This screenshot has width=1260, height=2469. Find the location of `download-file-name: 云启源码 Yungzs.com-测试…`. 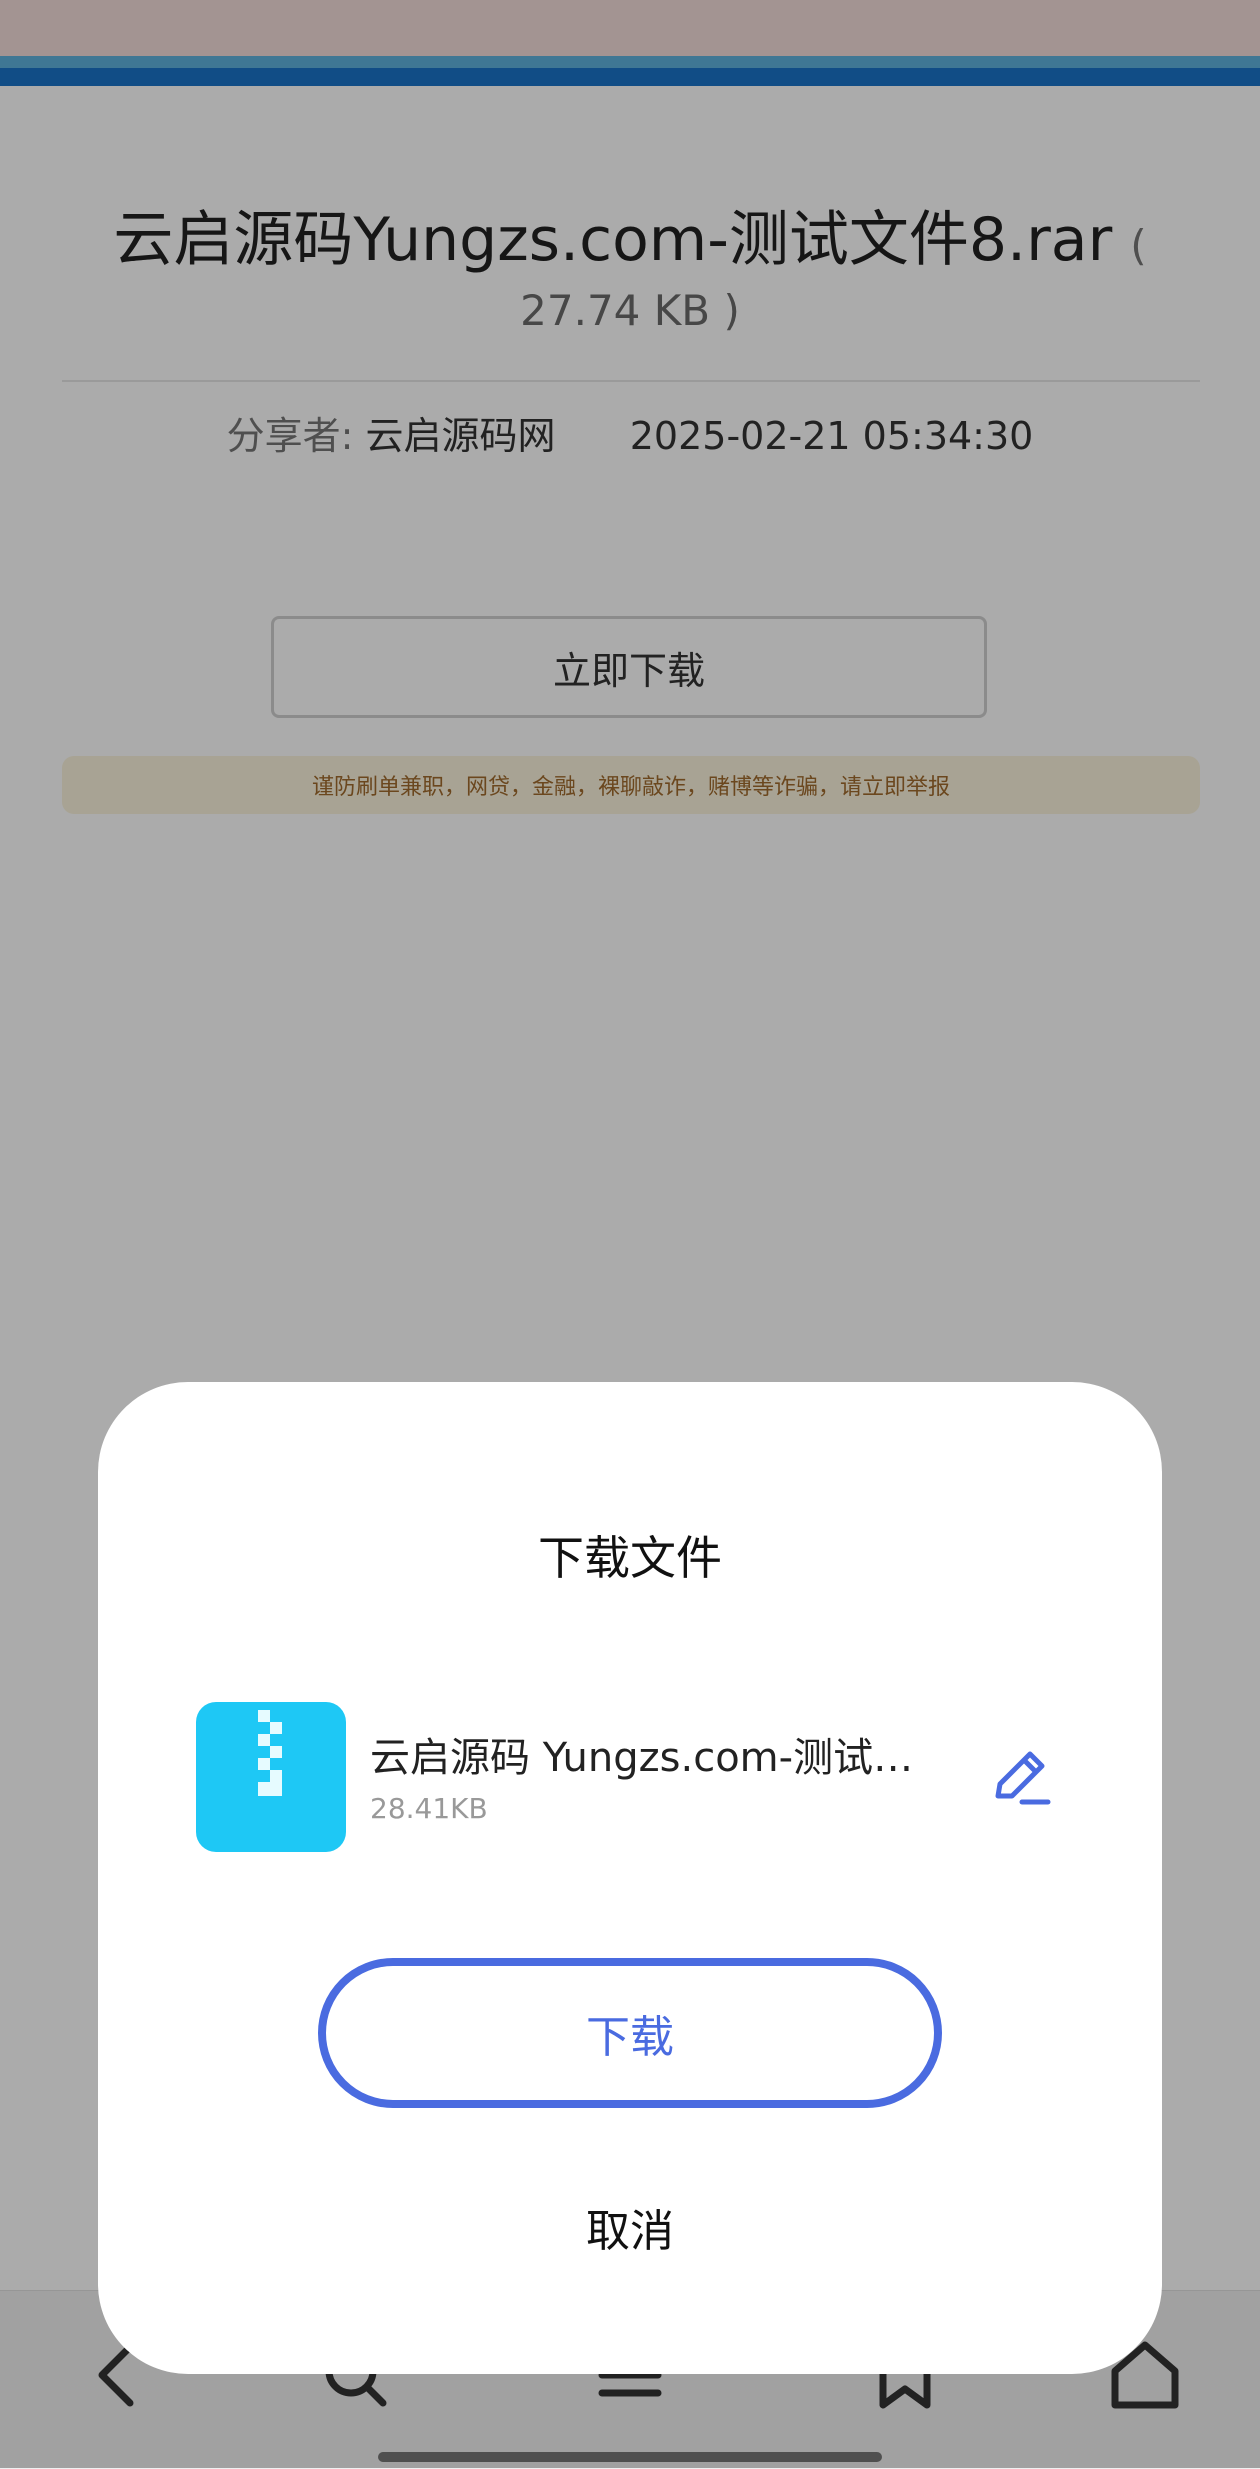

download-file-name: 云启源码 Yungzs.com-测试… is located at coordinates (642, 1758).